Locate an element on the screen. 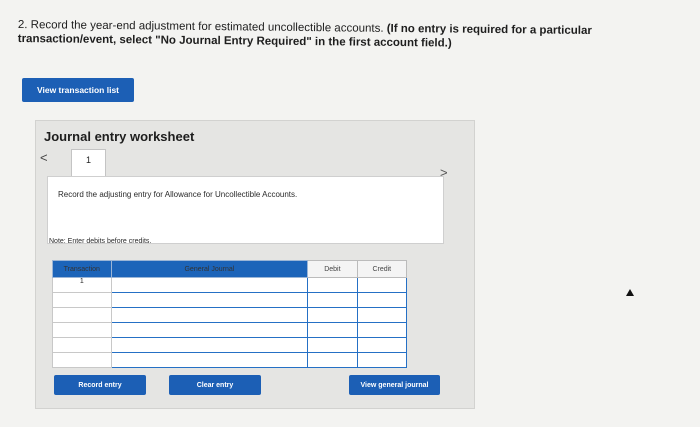  header-debit: Debit is located at coordinates (332, 269).